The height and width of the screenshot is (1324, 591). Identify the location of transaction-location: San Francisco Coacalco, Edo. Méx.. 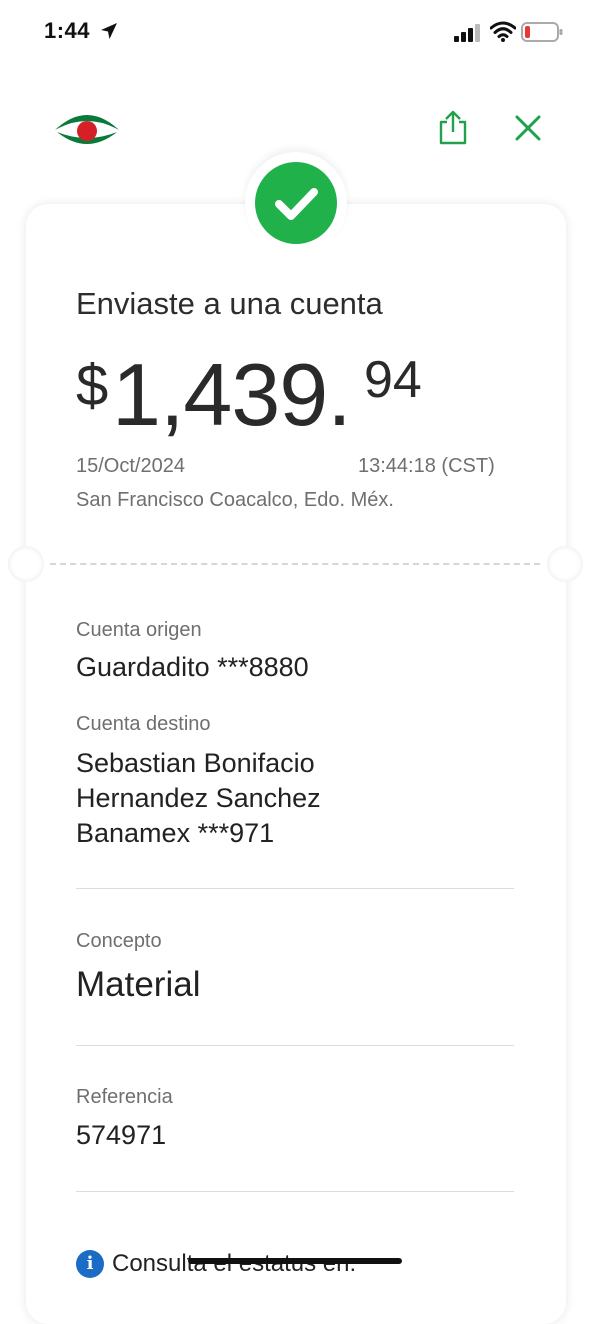
(235, 500).